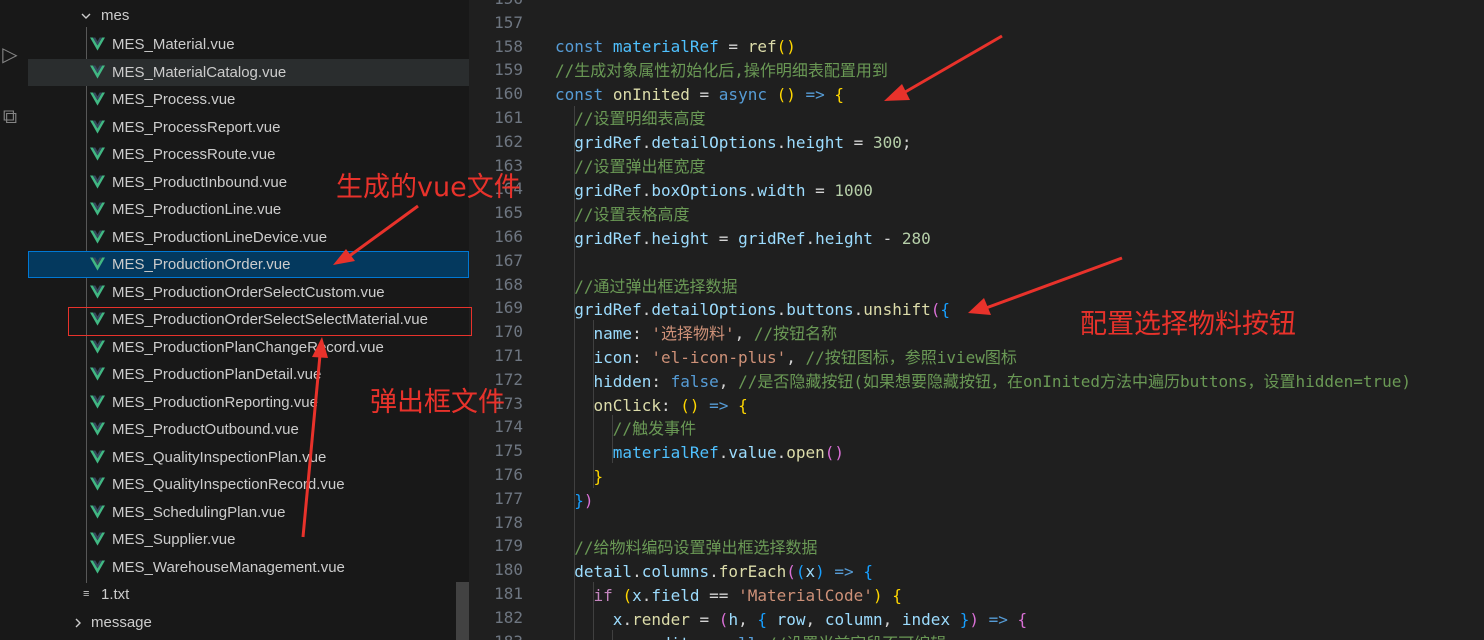 This screenshot has width=1484, height=640. I want to click on folder-mes: mes, so click(248, 15).